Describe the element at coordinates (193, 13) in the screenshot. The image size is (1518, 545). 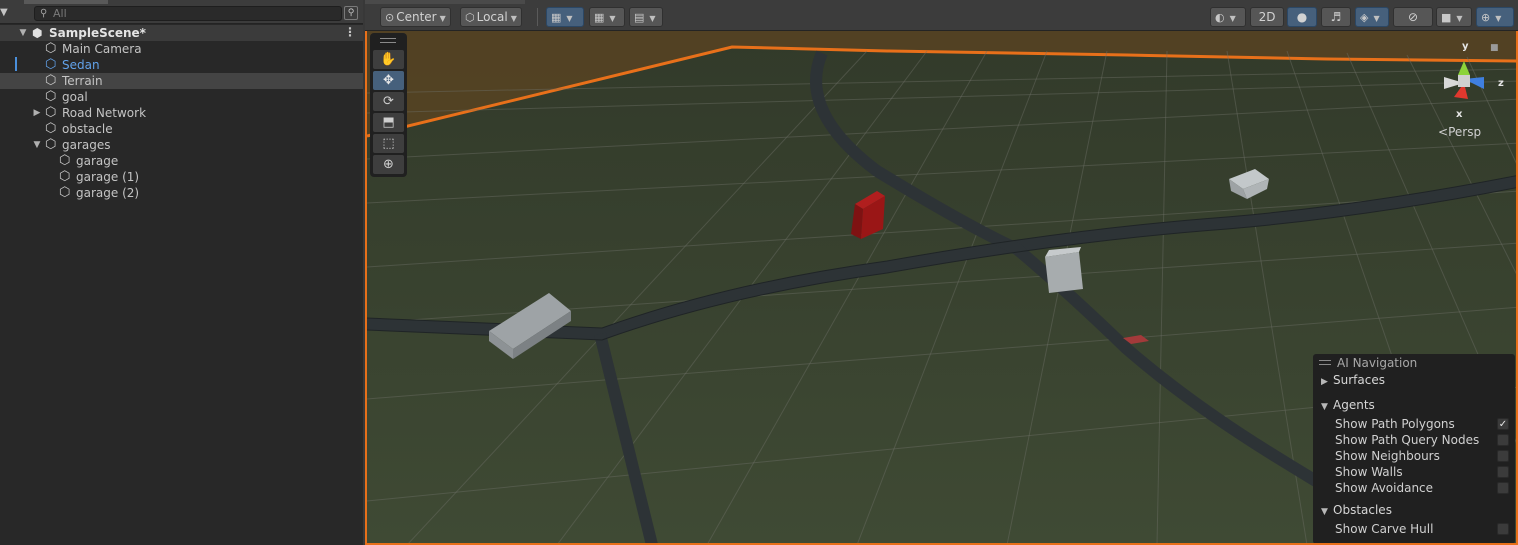
I see `search-input` at that location.